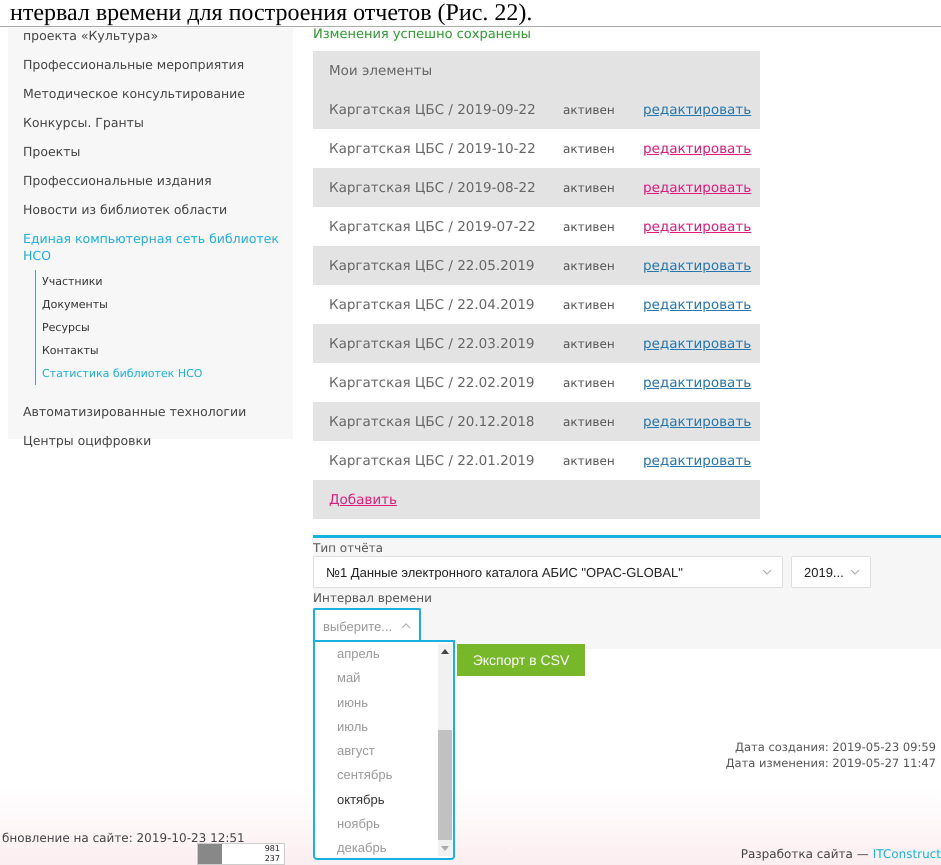 This screenshot has height=865, width=941. Describe the element at coordinates (387, 702) in the screenshot. I see `dropdown-option: июнь` at that location.